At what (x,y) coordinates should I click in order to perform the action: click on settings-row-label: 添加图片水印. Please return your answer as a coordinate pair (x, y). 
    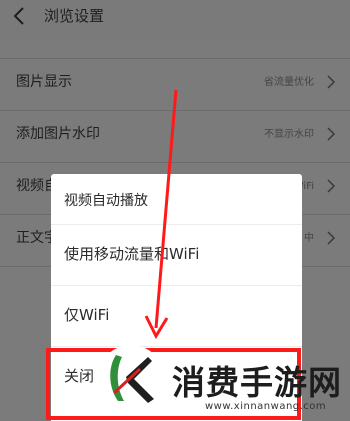
    Looking at the image, I should click on (58, 134).